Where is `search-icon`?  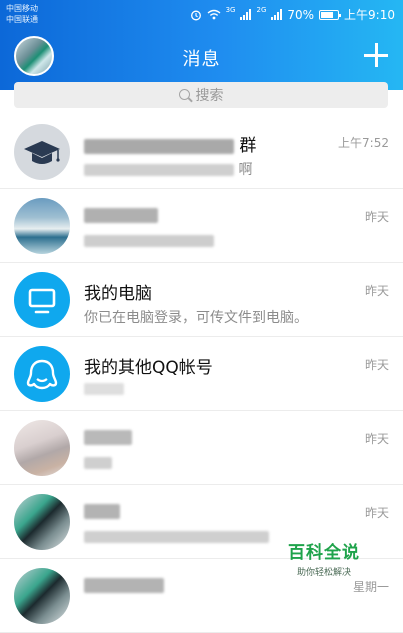
search-icon is located at coordinates (184, 94).